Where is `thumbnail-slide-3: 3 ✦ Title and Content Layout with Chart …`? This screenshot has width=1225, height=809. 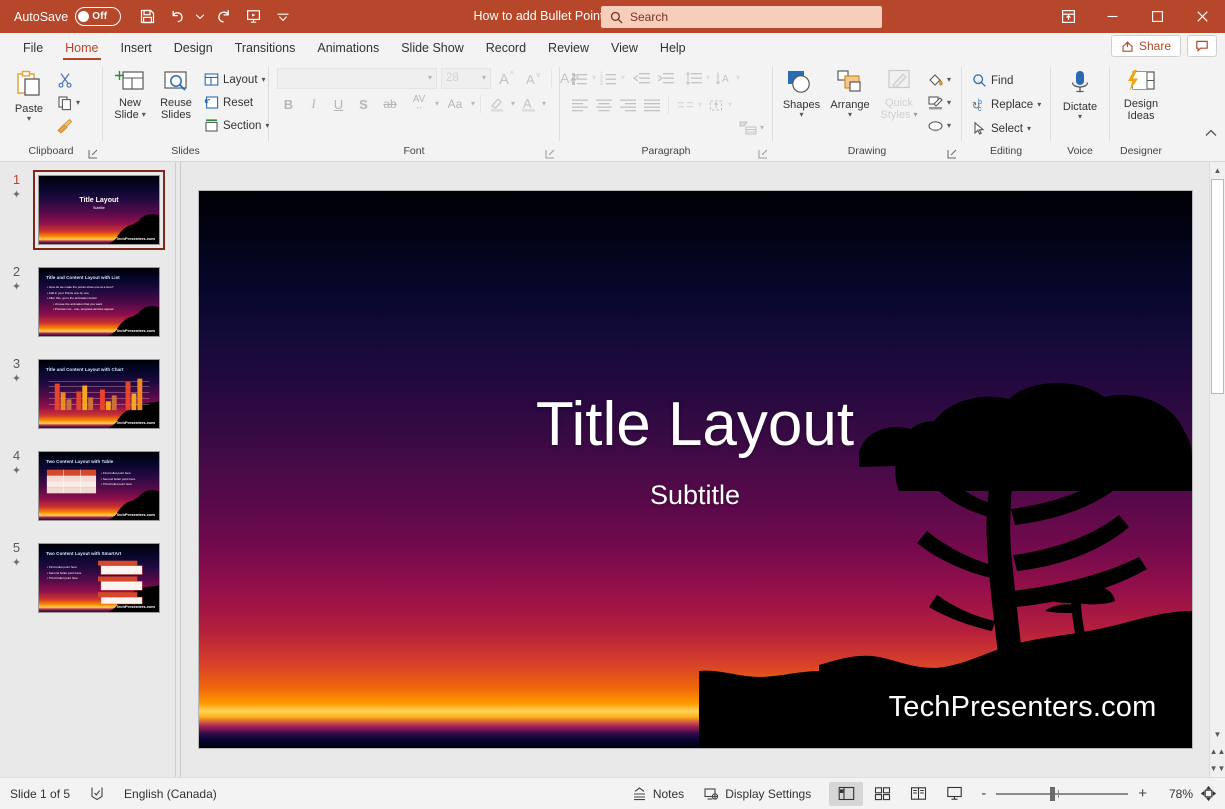 thumbnail-slide-3: 3 ✦ Title and Content Layout with Chart … is located at coordinates (87, 393).